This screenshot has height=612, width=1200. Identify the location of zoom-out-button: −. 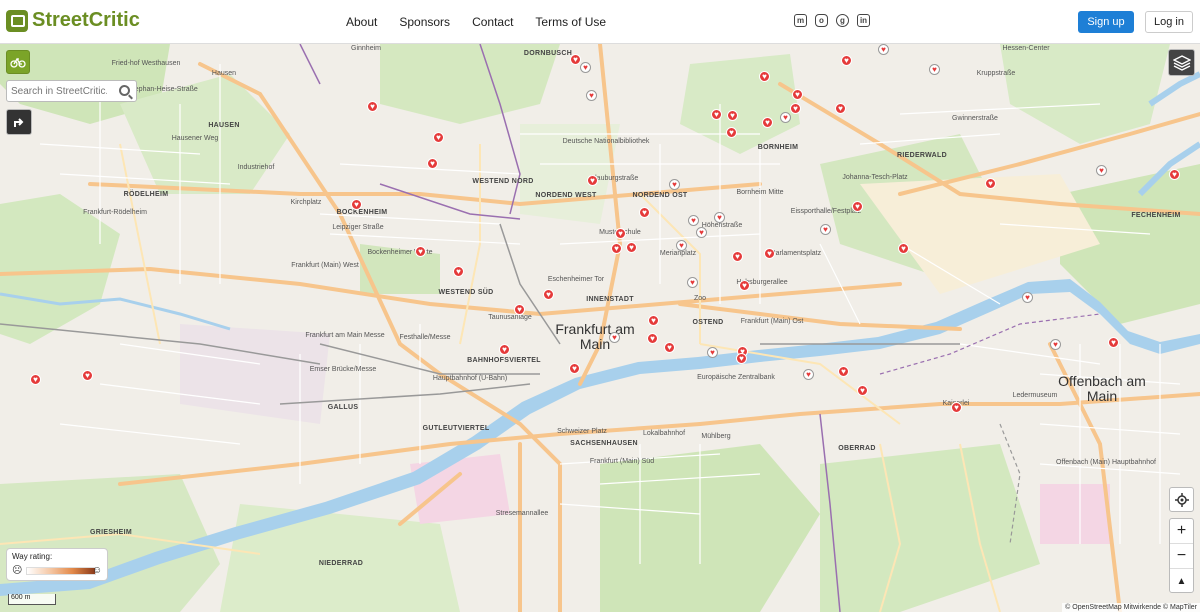
(1181, 556).